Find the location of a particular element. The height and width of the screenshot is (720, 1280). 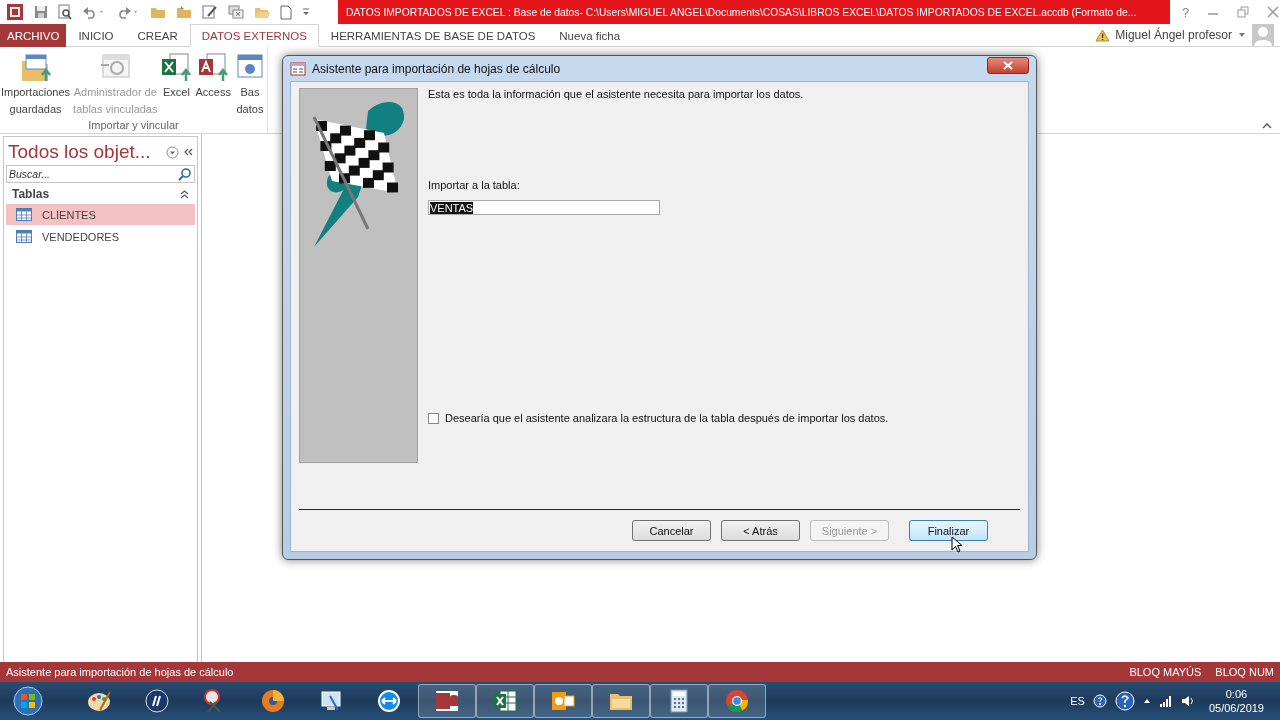

dialog-title: Asistente para importación de hojas de cálculo is located at coordinates (437, 68).